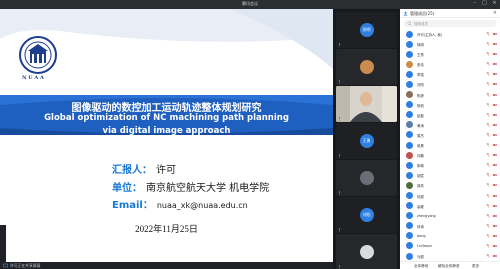  What do you see at coordinates (450, 155) in the screenshot?
I see `member-row: 孙鹏` at bounding box center [450, 155].